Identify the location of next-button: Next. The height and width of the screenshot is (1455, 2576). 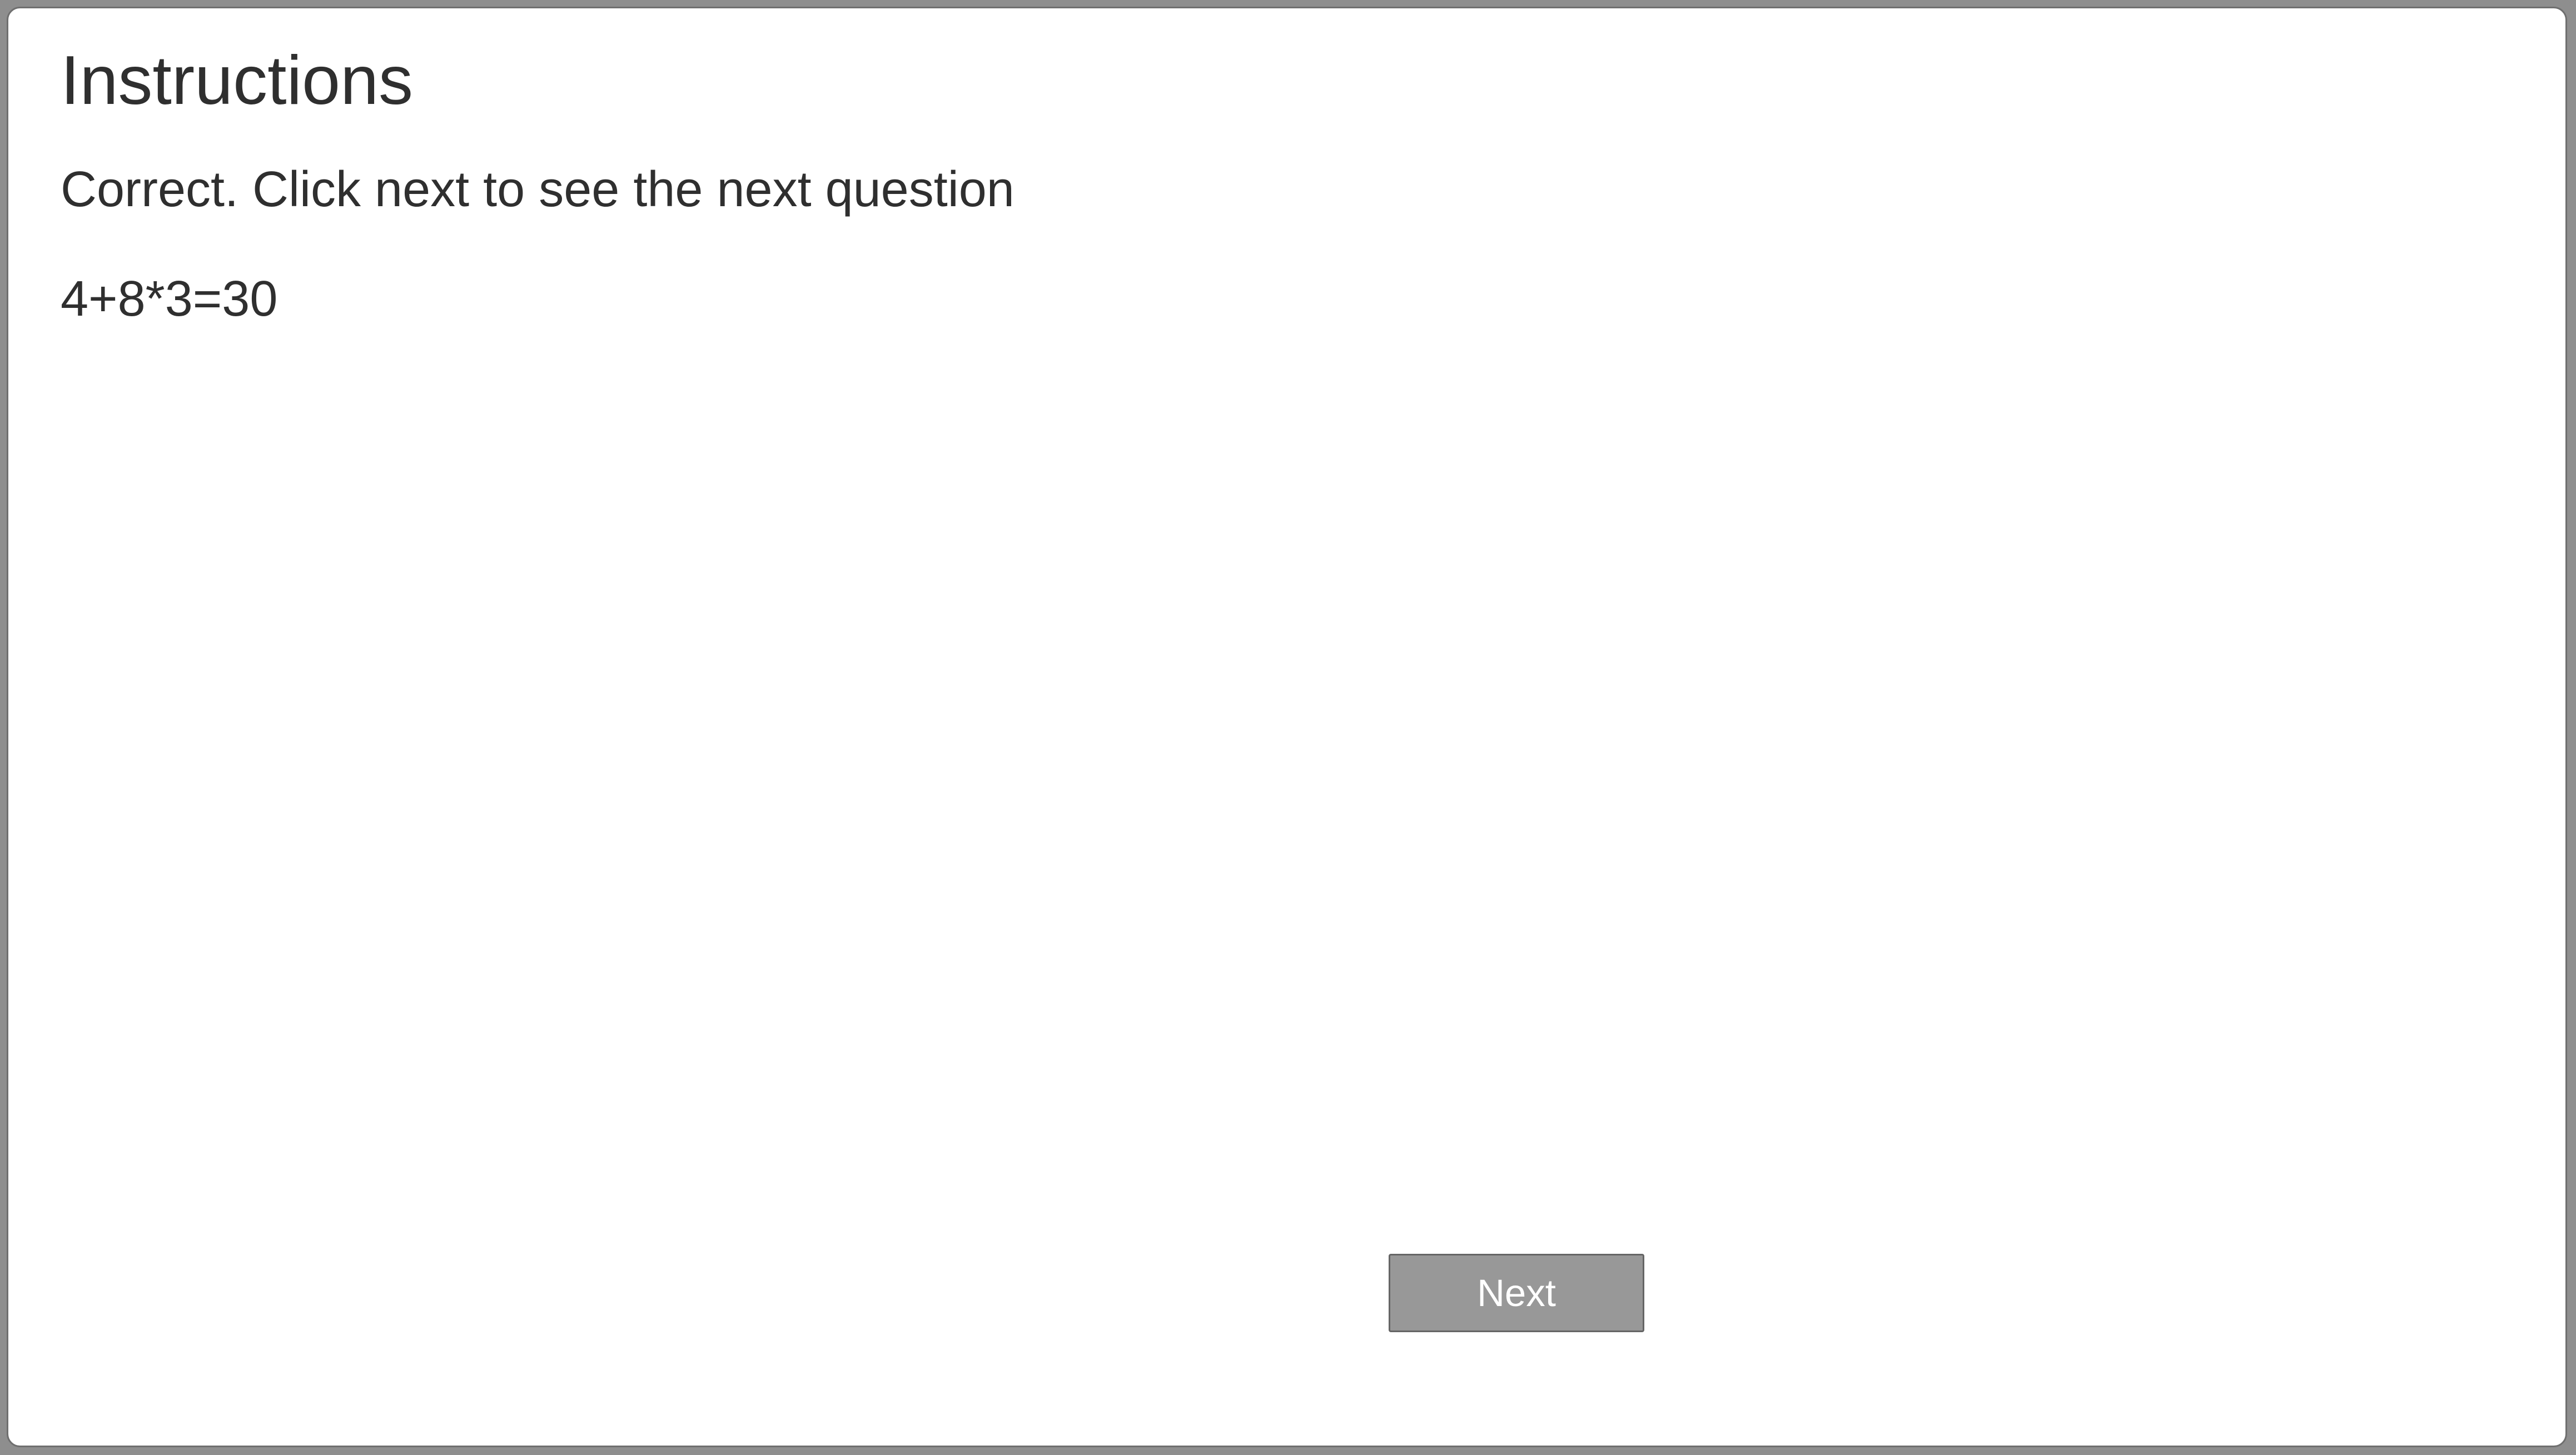
(1517, 1293).